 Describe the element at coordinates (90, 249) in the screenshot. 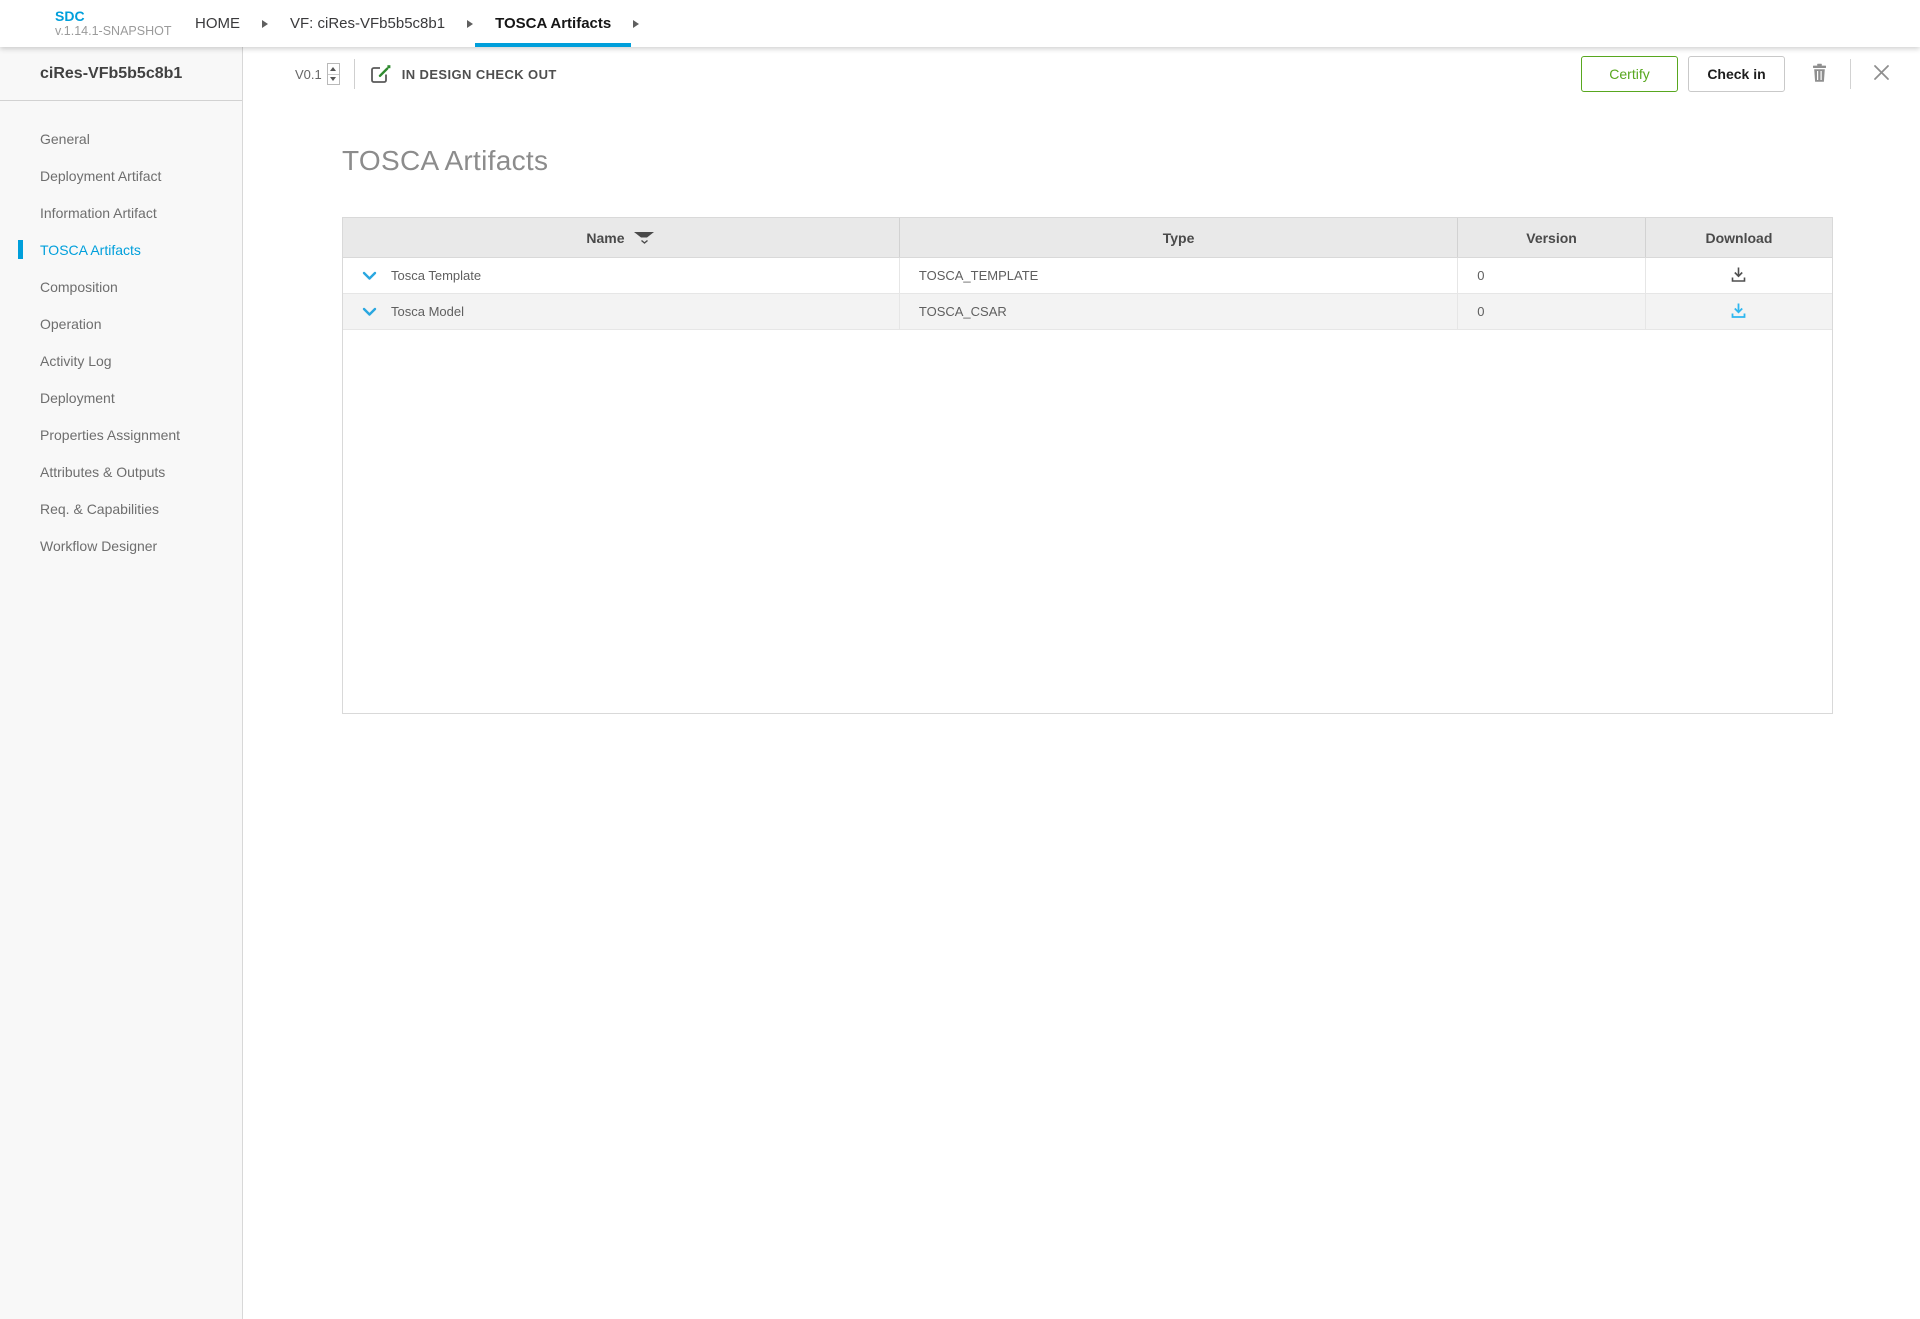

I see `sidebar-item-label: TOSCA Artifacts` at that location.